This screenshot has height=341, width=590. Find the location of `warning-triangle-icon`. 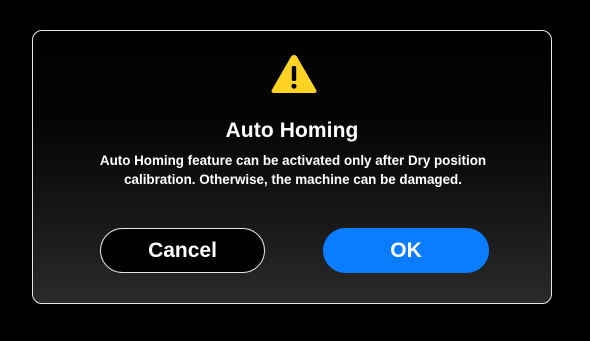

warning-triangle-icon is located at coordinates (294, 74).